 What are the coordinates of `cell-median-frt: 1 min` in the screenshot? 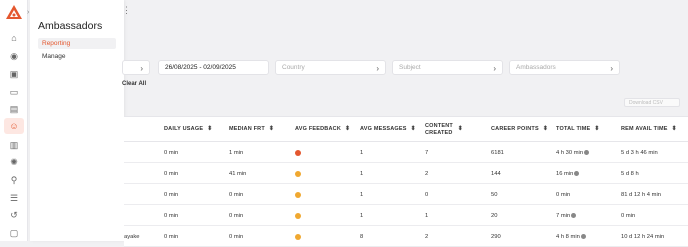 It's located at (236, 152).